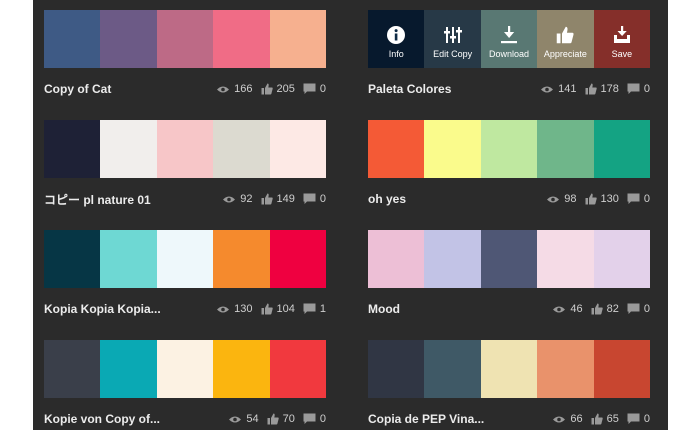 The height and width of the screenshot is (430, 700). I want to click on edit-copy-button: Edit Copy, so click(452, 39).